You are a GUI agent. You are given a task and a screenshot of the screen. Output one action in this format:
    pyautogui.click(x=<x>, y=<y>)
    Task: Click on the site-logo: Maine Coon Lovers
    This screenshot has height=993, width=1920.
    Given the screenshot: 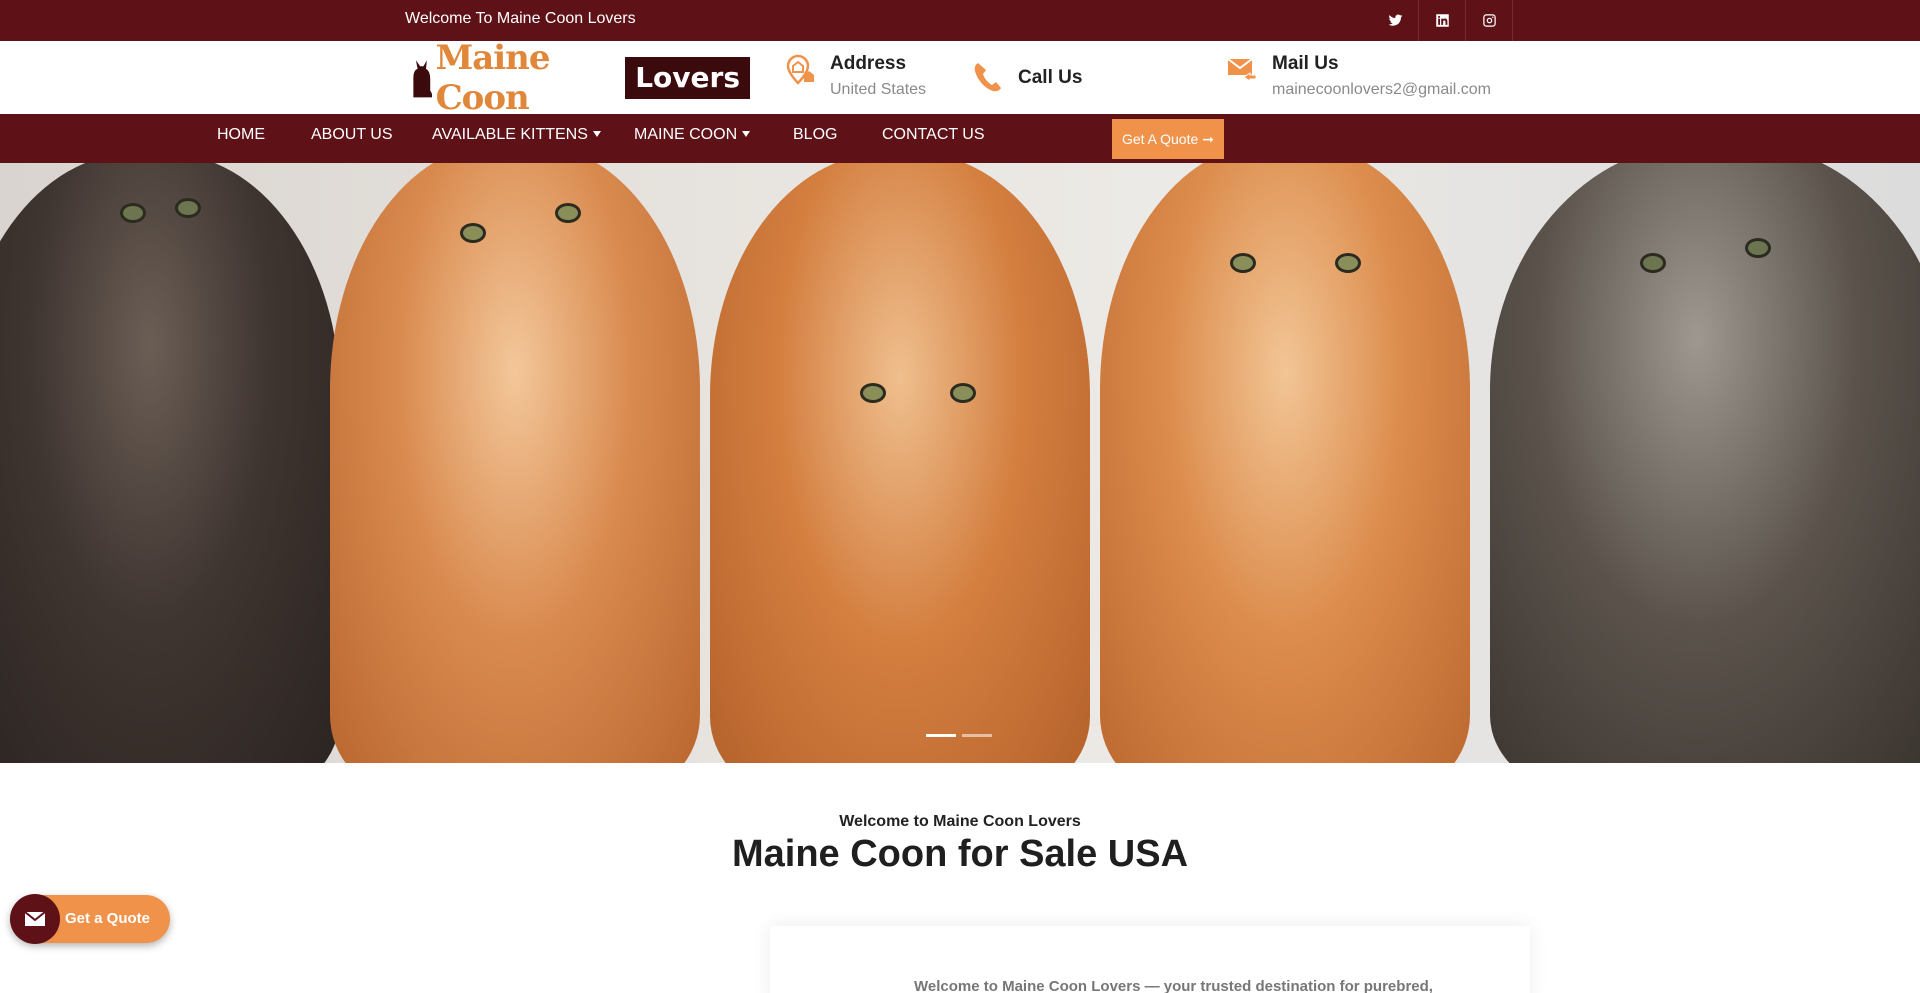 What is the action you would take?
    pyautogui.click(x=580, y=78)
    